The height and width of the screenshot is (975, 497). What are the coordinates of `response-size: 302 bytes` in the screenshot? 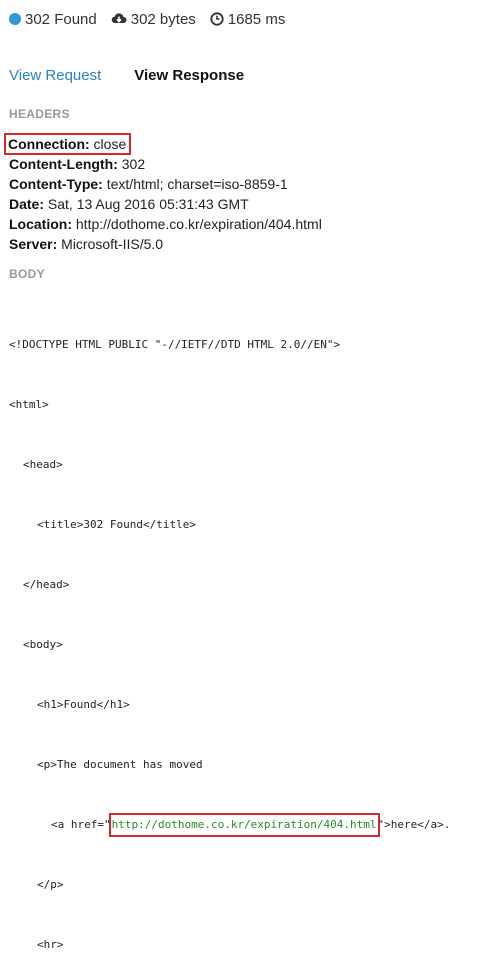 It's located at (153, 19).